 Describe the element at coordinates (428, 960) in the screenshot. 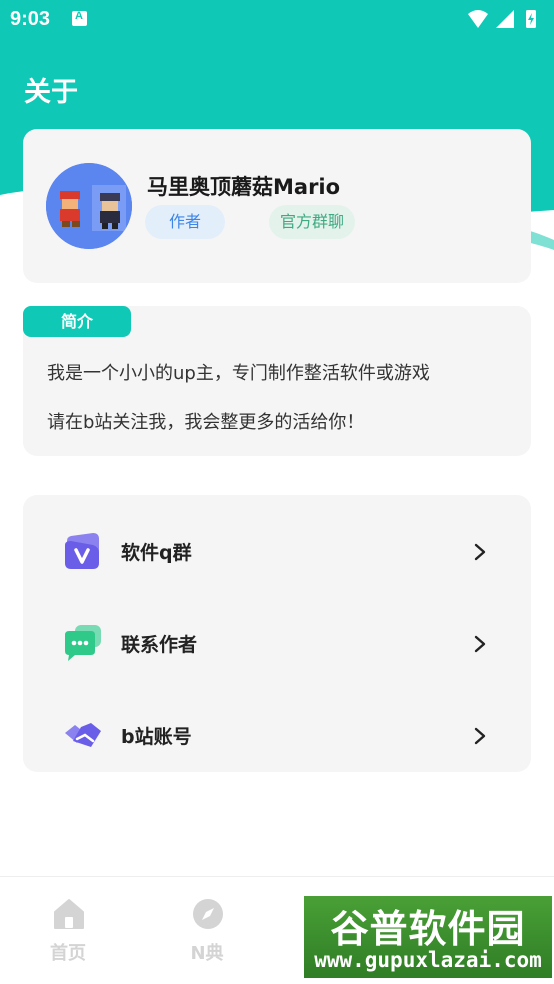

I see `watermark-url: www.gupuxlazai.com` at that location.